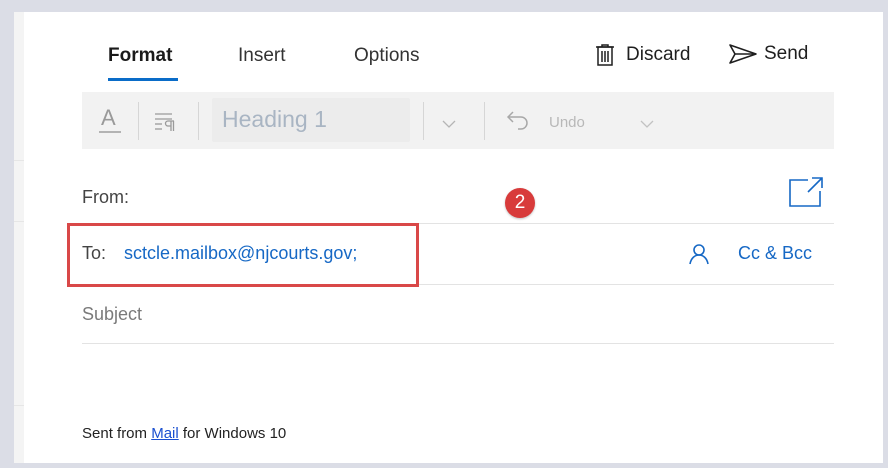 The image size is (888, 468). Describe the element at coordinates (520, 203) in the screenshot. I see `step-badge: 2` at that location.